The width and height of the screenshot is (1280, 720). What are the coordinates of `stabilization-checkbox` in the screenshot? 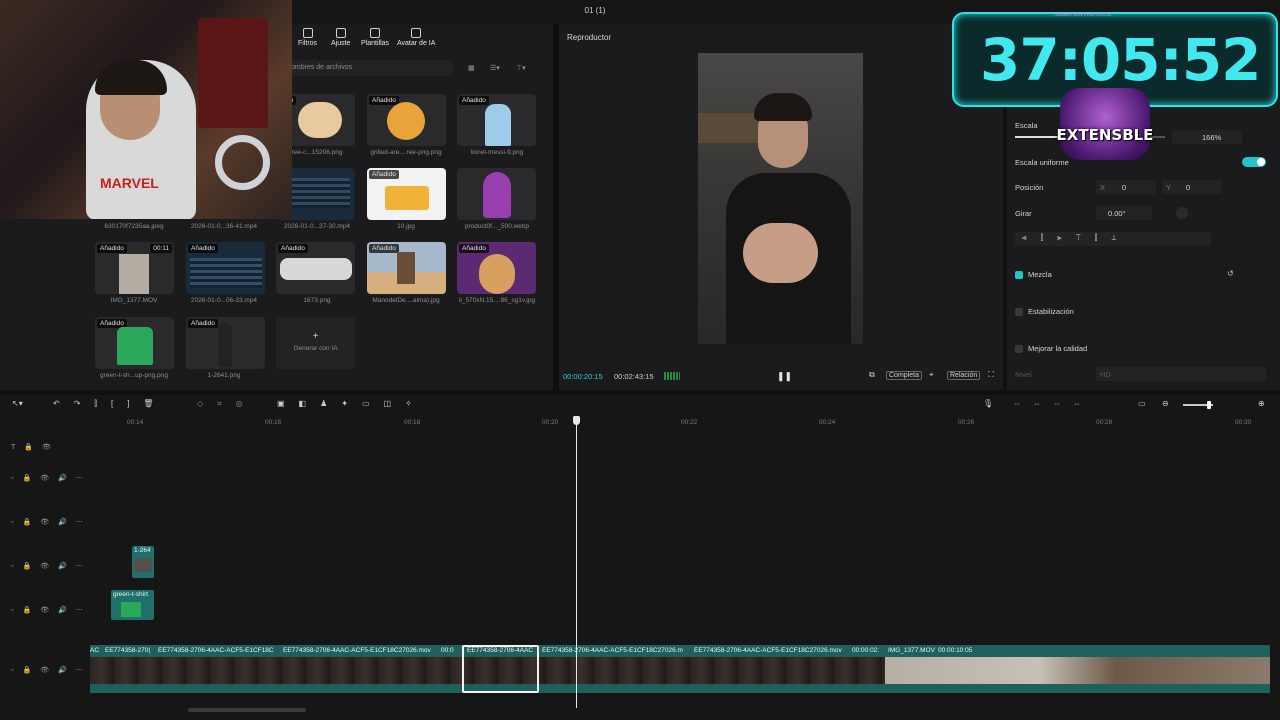 It's located at (1019, 312).